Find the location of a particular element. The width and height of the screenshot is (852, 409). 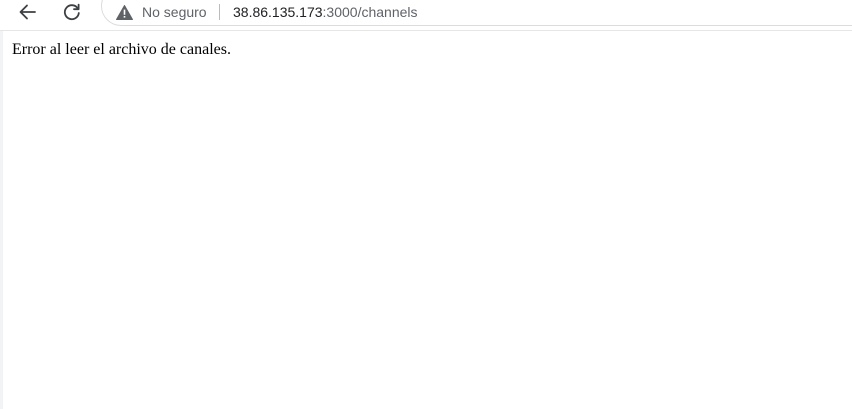

back-arrow-icon is located at coordinates (27, 12).